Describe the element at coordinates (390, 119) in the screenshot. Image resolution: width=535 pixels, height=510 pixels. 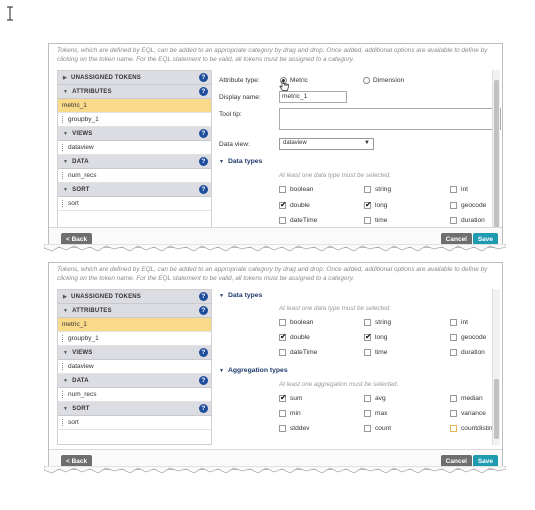
I see `tooltip-input` at that location.